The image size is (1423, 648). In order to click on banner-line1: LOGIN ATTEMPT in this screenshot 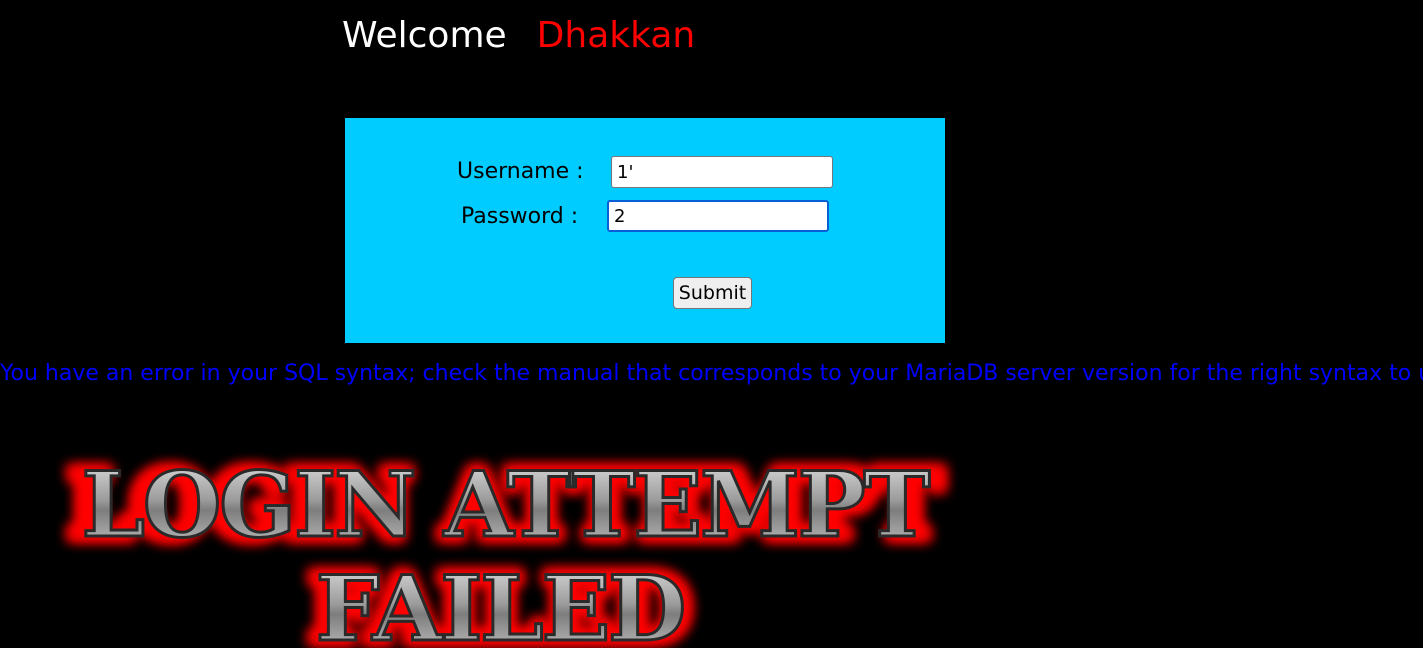, I will do `click(506, 505)`.